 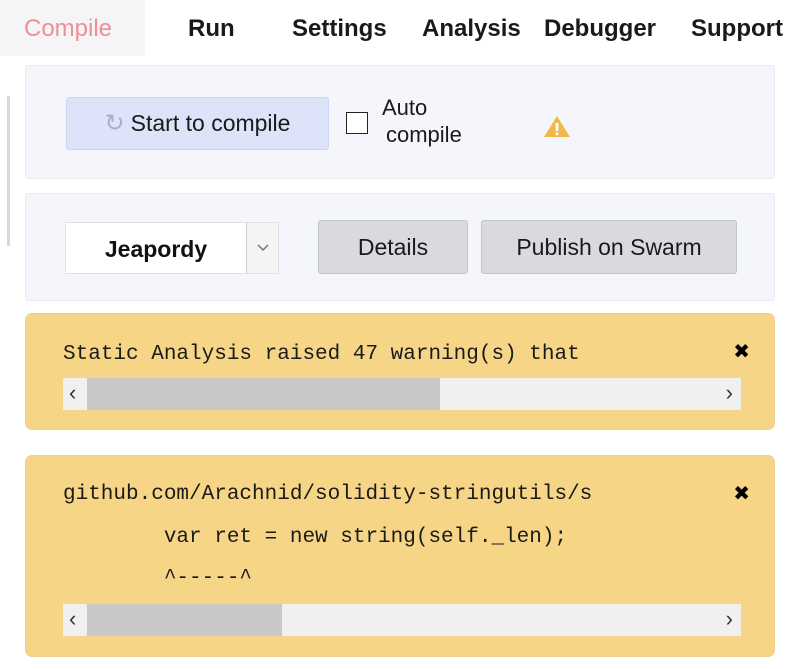 I want to click on start-compile-button: ↻ Start to compile, so click(x=197, y=123).